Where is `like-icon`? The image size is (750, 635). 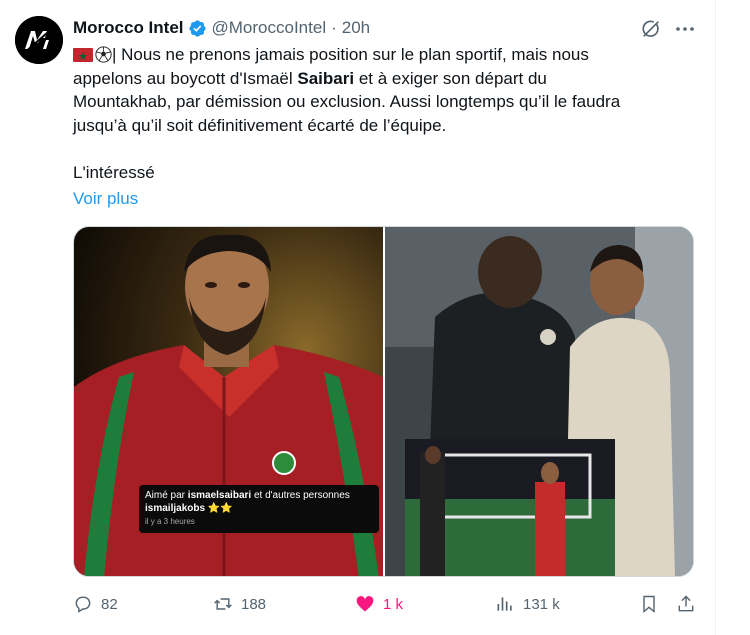
like-icon is located at coordinates (365, 604).